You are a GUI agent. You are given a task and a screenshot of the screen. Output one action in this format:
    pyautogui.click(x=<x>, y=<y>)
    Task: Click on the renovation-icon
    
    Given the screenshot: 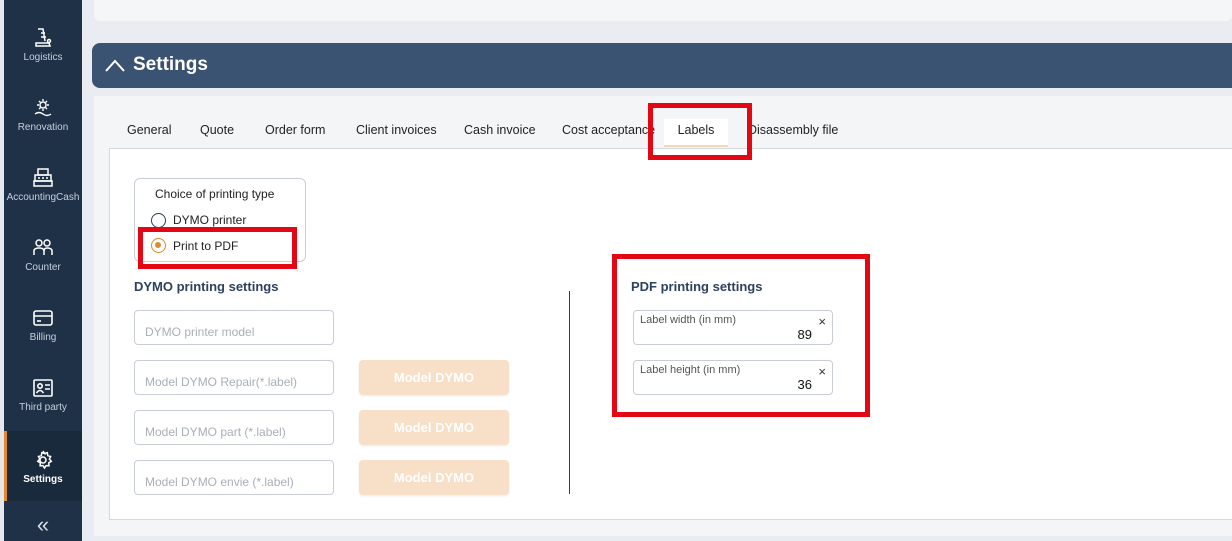 What is the action you would take?
    pyautogui.click(x=43, y=108)
    